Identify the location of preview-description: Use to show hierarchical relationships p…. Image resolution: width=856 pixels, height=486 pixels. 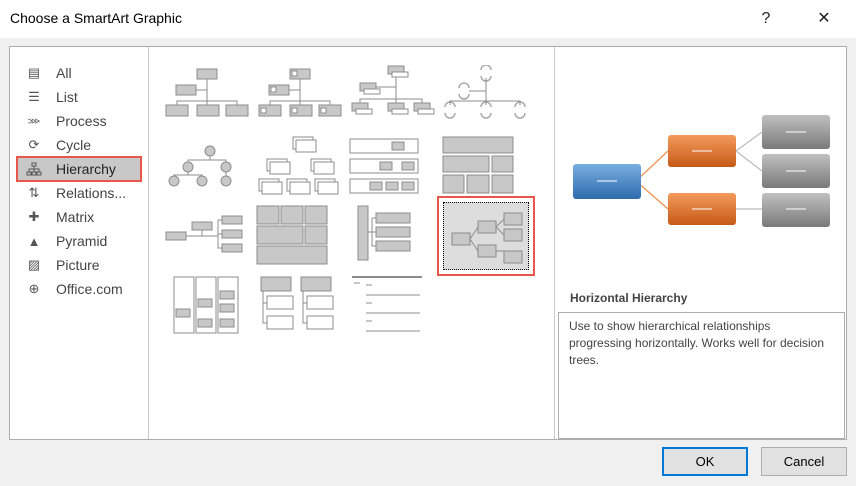
(701, 375).